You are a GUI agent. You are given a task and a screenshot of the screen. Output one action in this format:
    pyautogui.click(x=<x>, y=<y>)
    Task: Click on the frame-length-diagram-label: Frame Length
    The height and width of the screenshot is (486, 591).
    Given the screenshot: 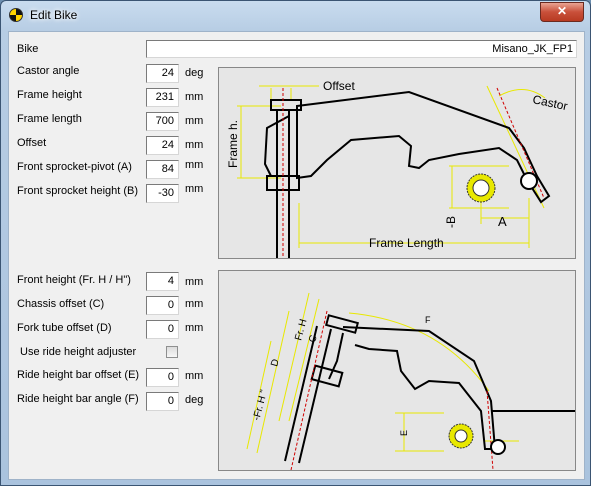 What is the action you would take?
    pyautogui.click(x=406, y=243)
    